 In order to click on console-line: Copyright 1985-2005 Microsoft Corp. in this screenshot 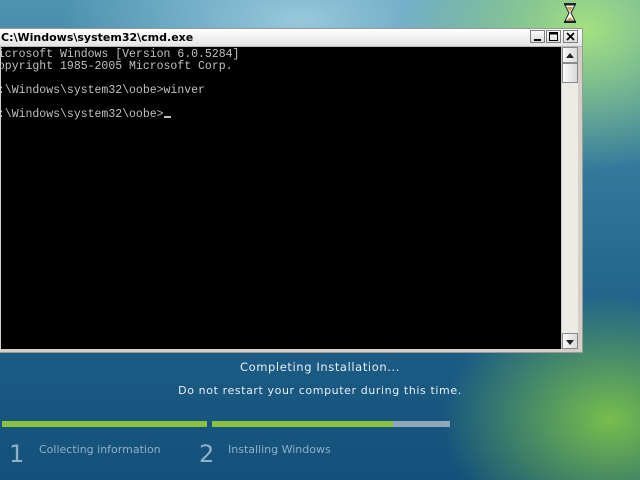, I will do `click(117, 66)`.